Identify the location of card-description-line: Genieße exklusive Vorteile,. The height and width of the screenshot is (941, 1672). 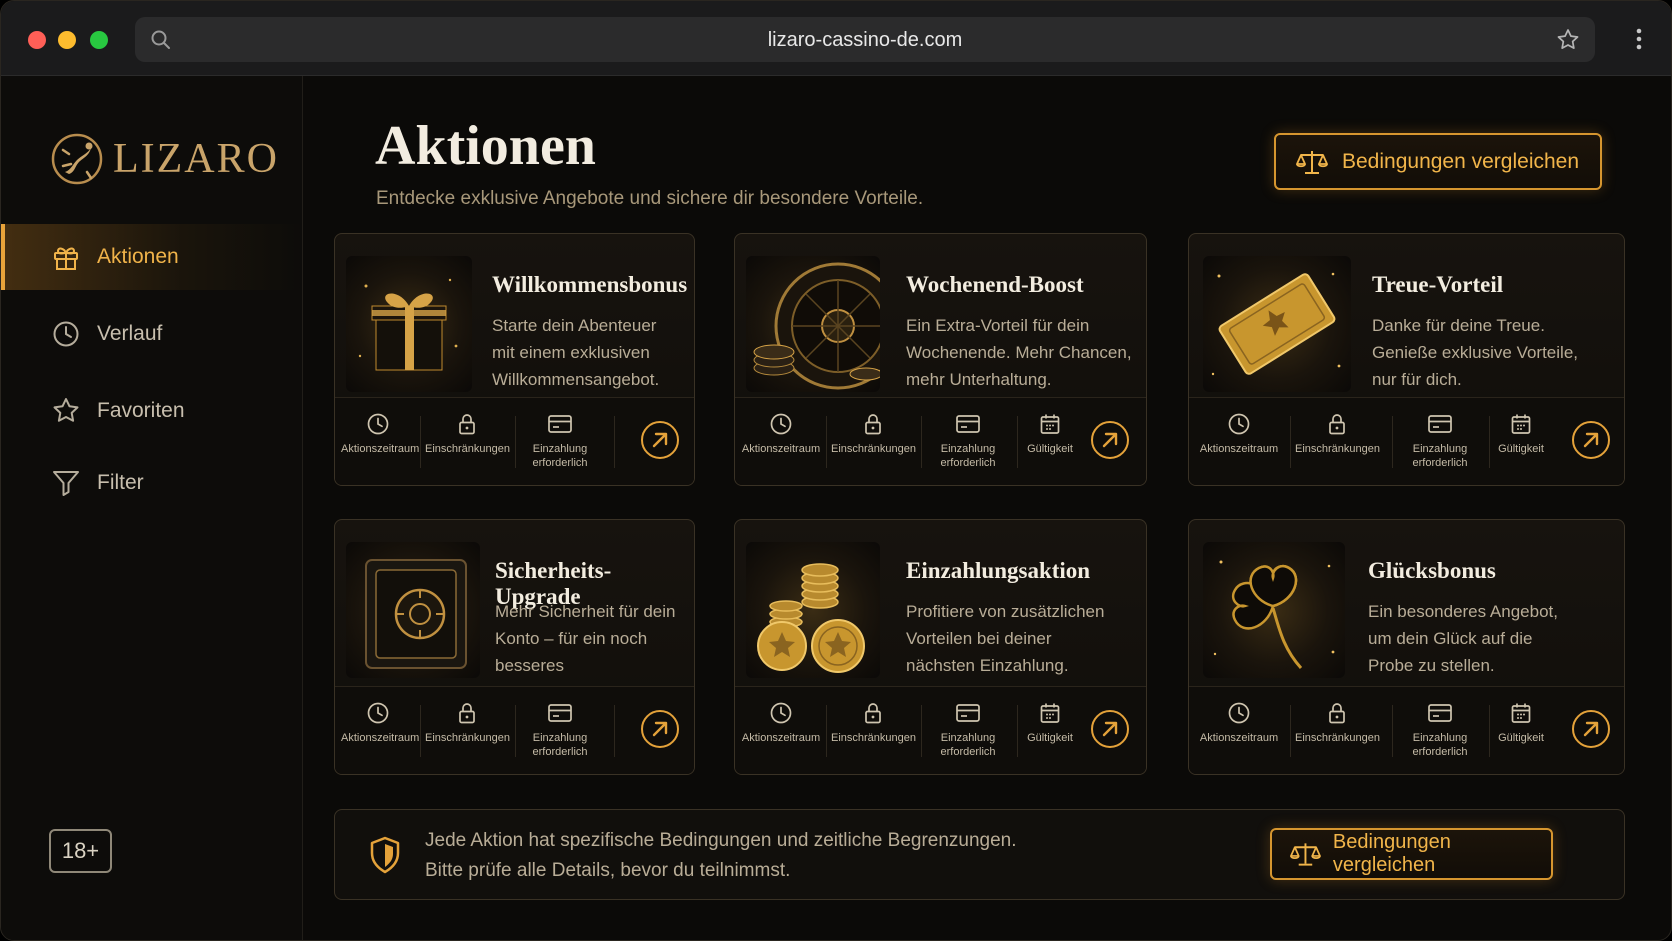
(1475, 352).